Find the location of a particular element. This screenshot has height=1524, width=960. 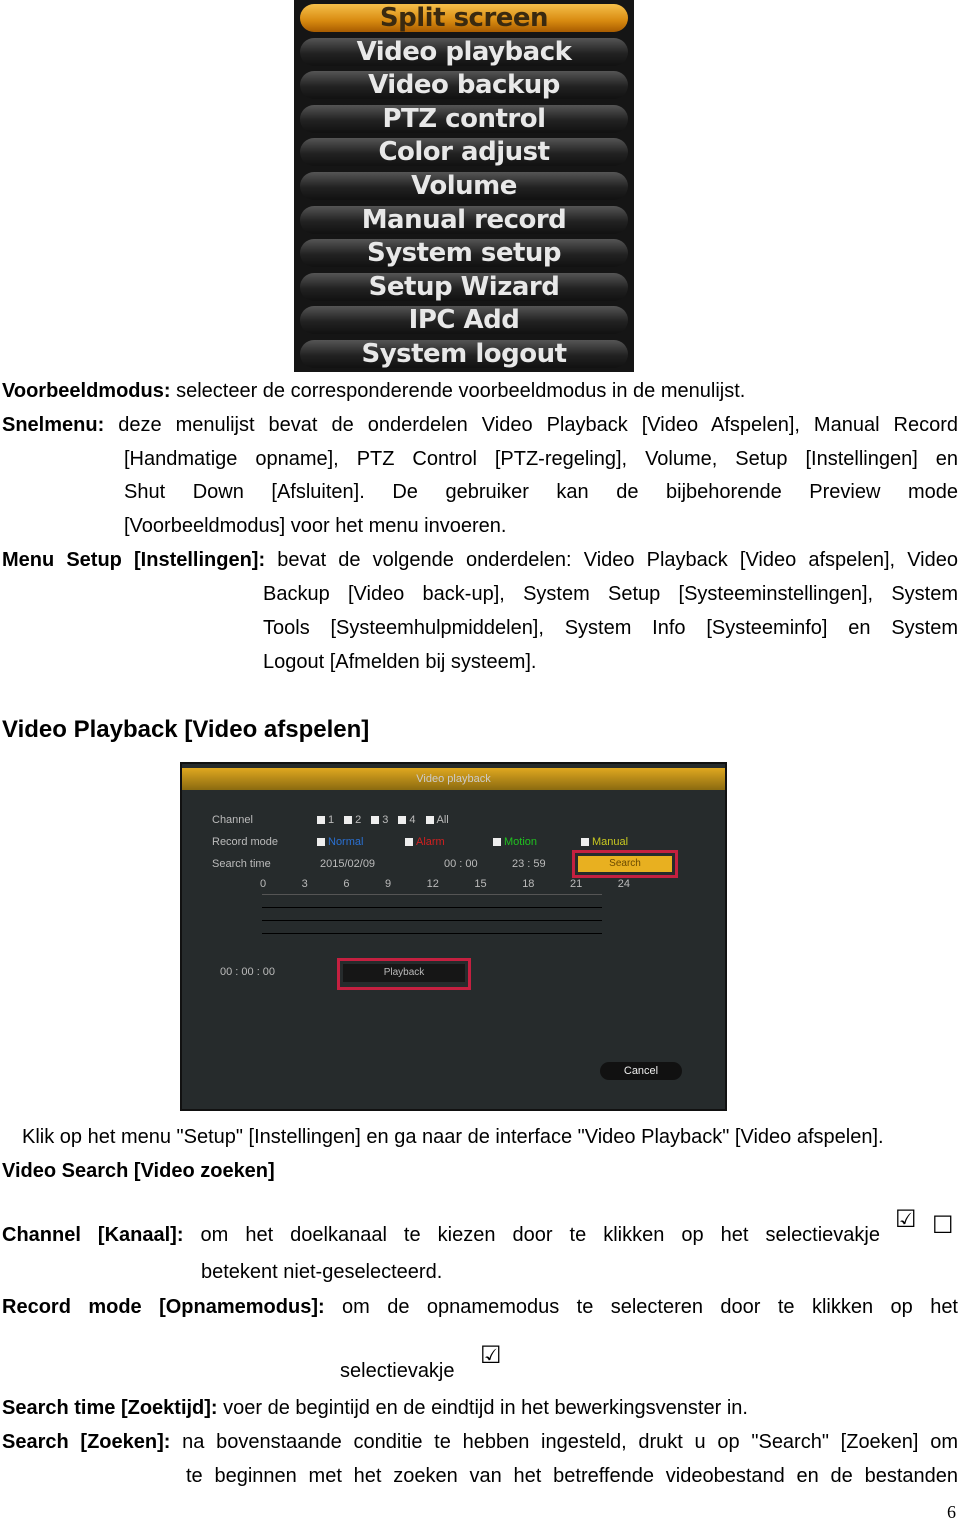

channel-label: Channel is located at coordinates (232, 820).